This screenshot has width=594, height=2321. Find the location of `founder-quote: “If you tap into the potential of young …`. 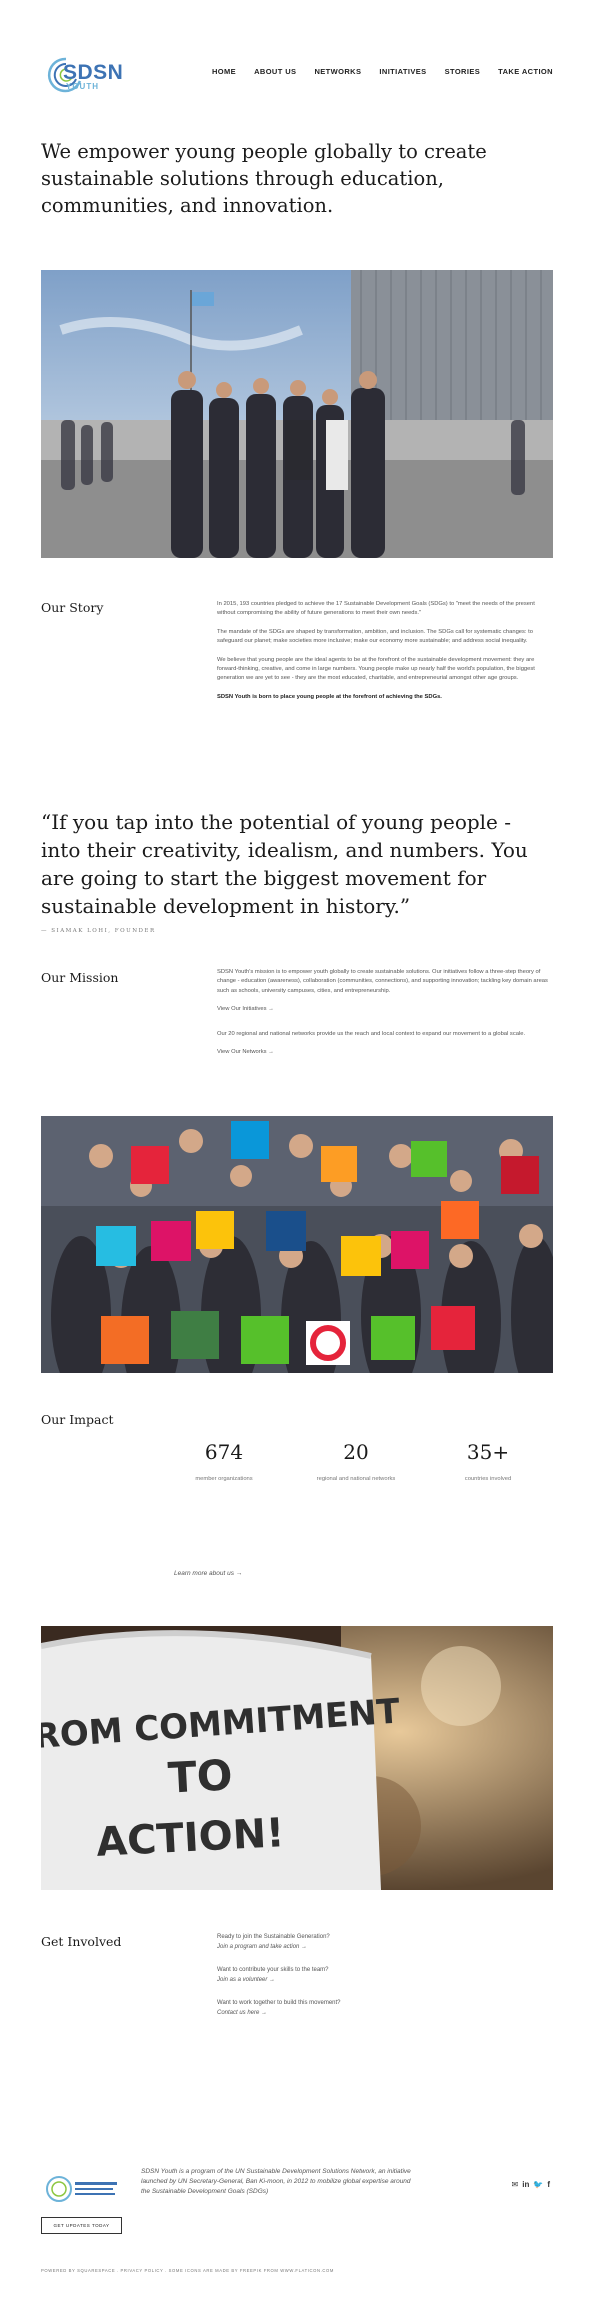

founder-quote: “If you tap into the potential of young … is located at coordinates (284, 864).